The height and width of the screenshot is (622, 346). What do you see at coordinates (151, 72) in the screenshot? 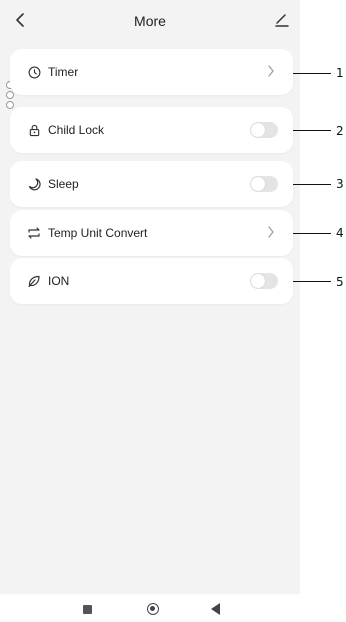
I see `timer-row: Timer` at bounding box center [151, 72].